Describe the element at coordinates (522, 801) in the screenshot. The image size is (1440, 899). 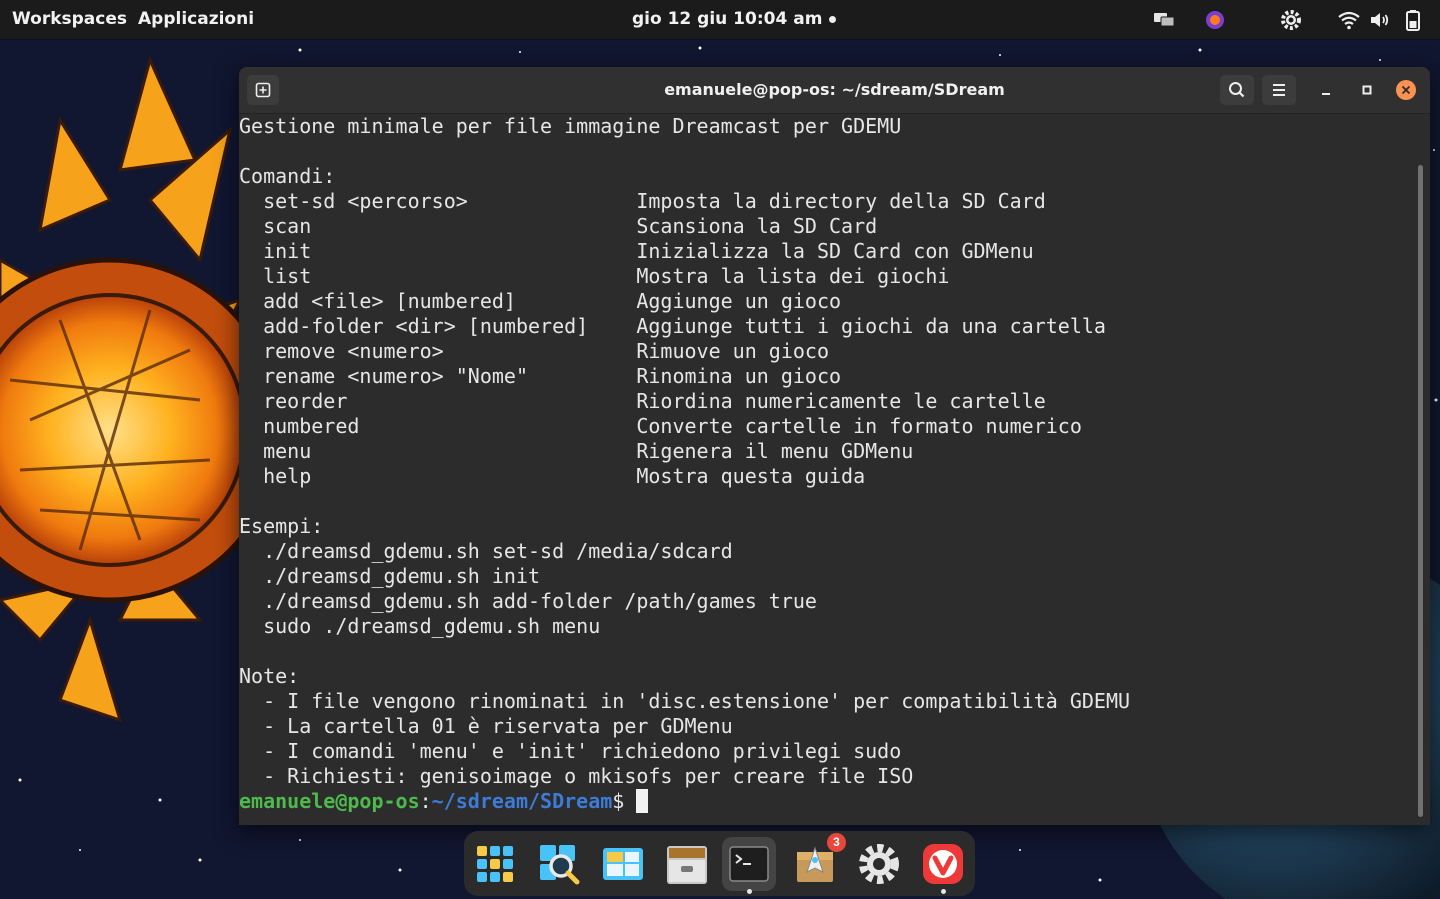
I see `prompt-path: ~/sdream/SDream` at that location.